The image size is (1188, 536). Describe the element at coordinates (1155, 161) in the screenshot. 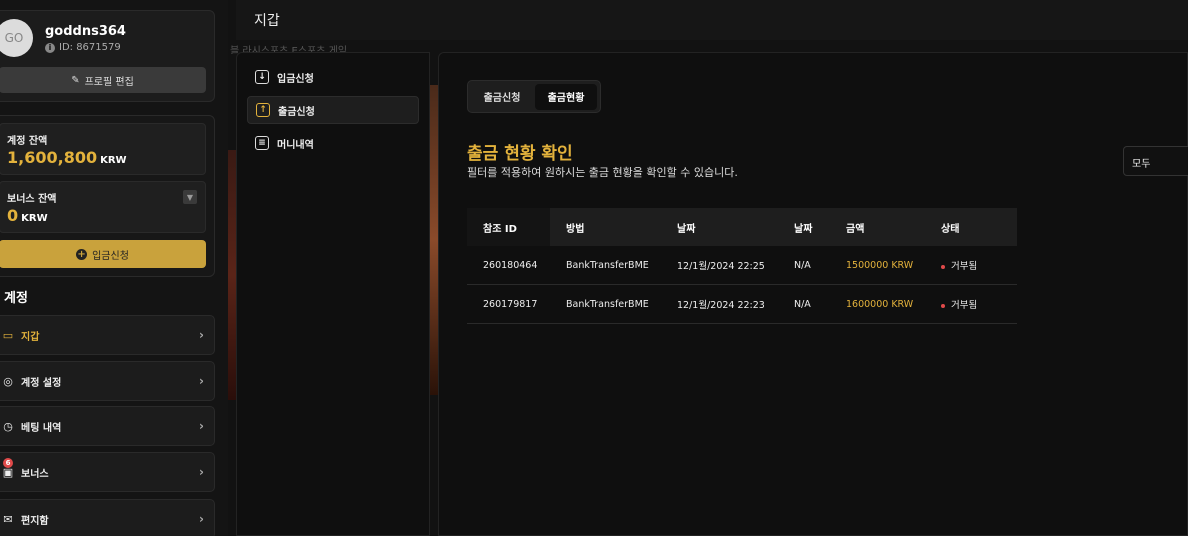

I see `status-filter-select: 모두` at that location.